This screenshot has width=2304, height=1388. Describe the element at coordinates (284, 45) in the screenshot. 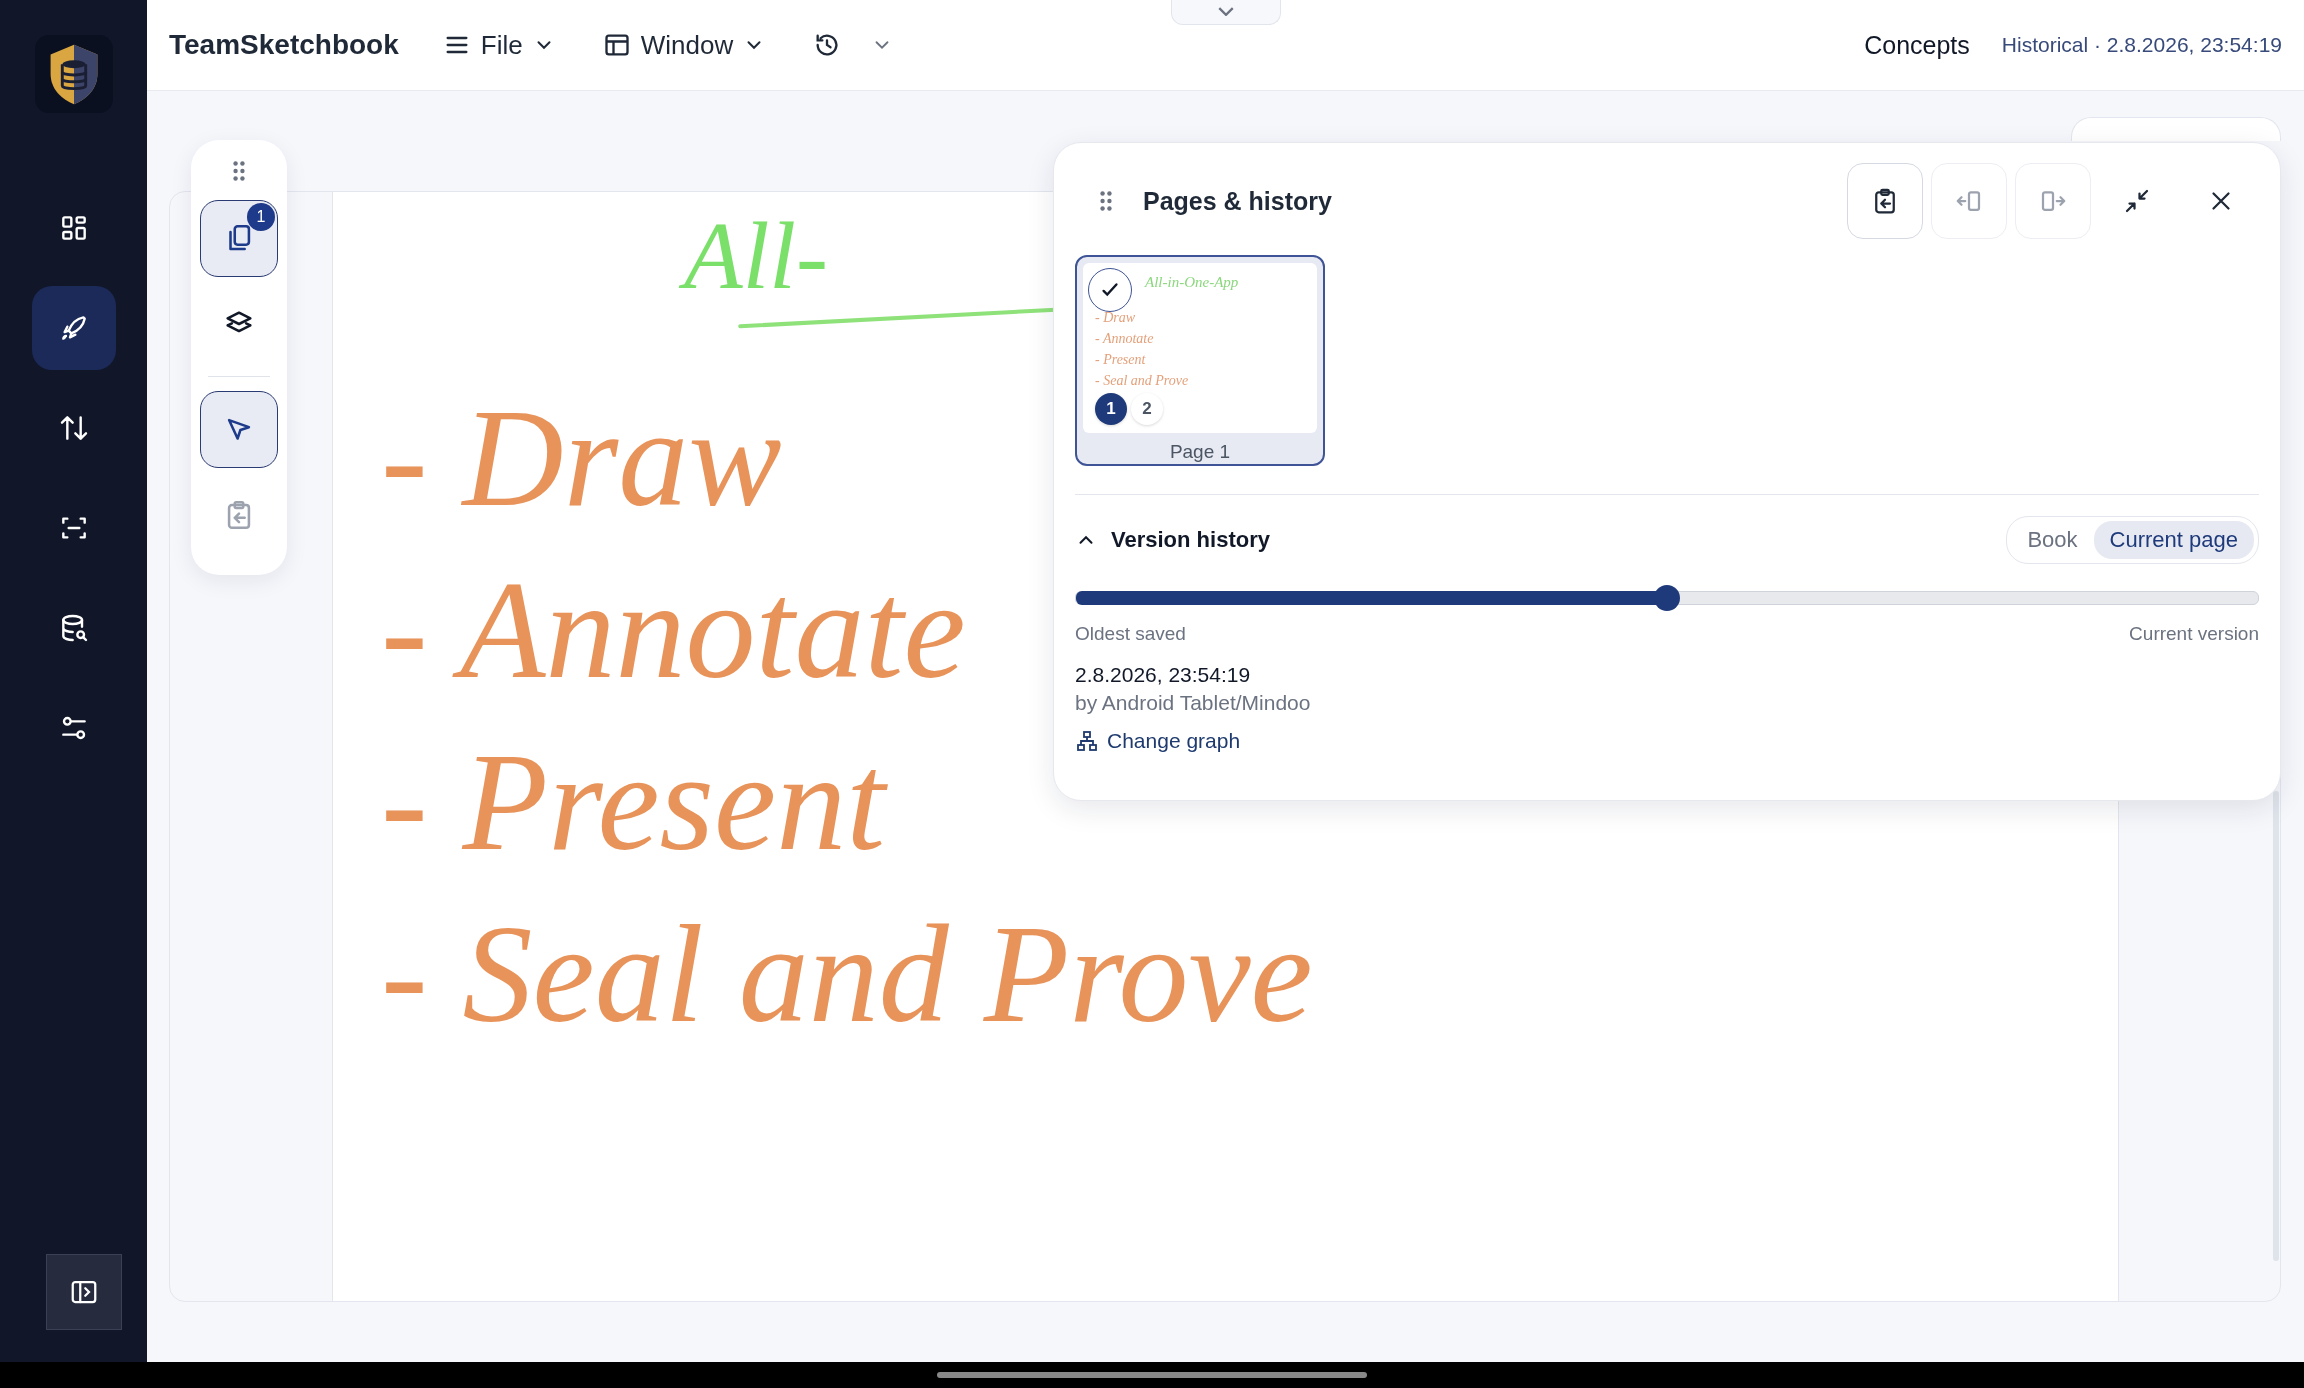

I see `app-title: TeamSketchbook` at that location.